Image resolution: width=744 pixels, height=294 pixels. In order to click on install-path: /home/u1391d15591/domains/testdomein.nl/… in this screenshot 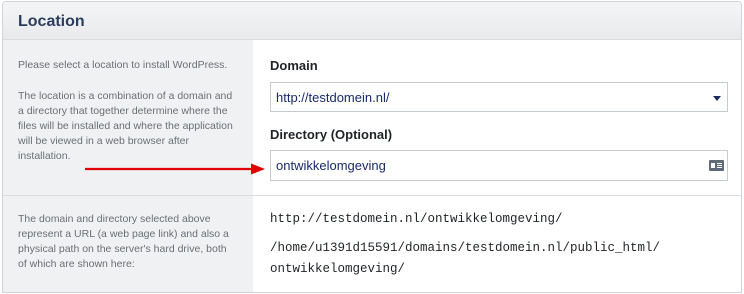, I will do `click(465, 259)`.